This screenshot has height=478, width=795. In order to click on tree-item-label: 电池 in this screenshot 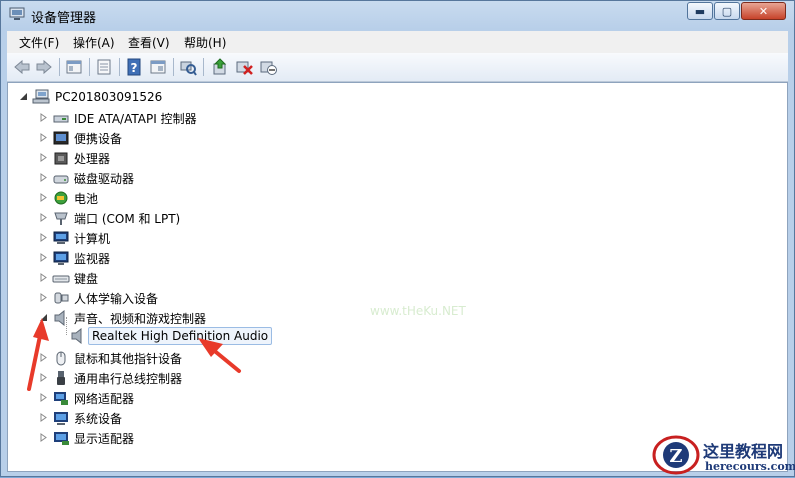, I will do `click(86, 199)`.